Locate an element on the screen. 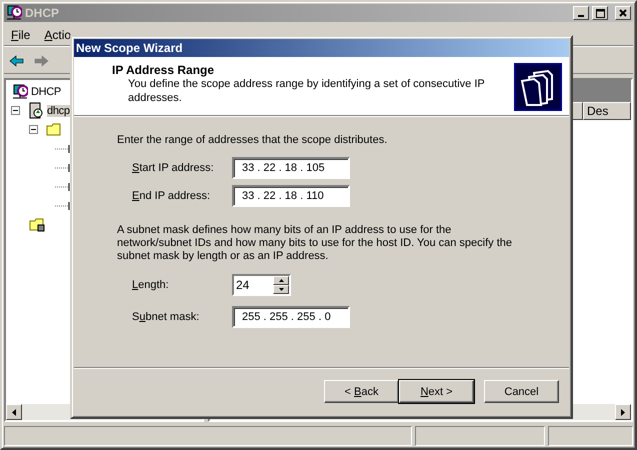  tree-item: dhcp is located at coordinates (58, 110).